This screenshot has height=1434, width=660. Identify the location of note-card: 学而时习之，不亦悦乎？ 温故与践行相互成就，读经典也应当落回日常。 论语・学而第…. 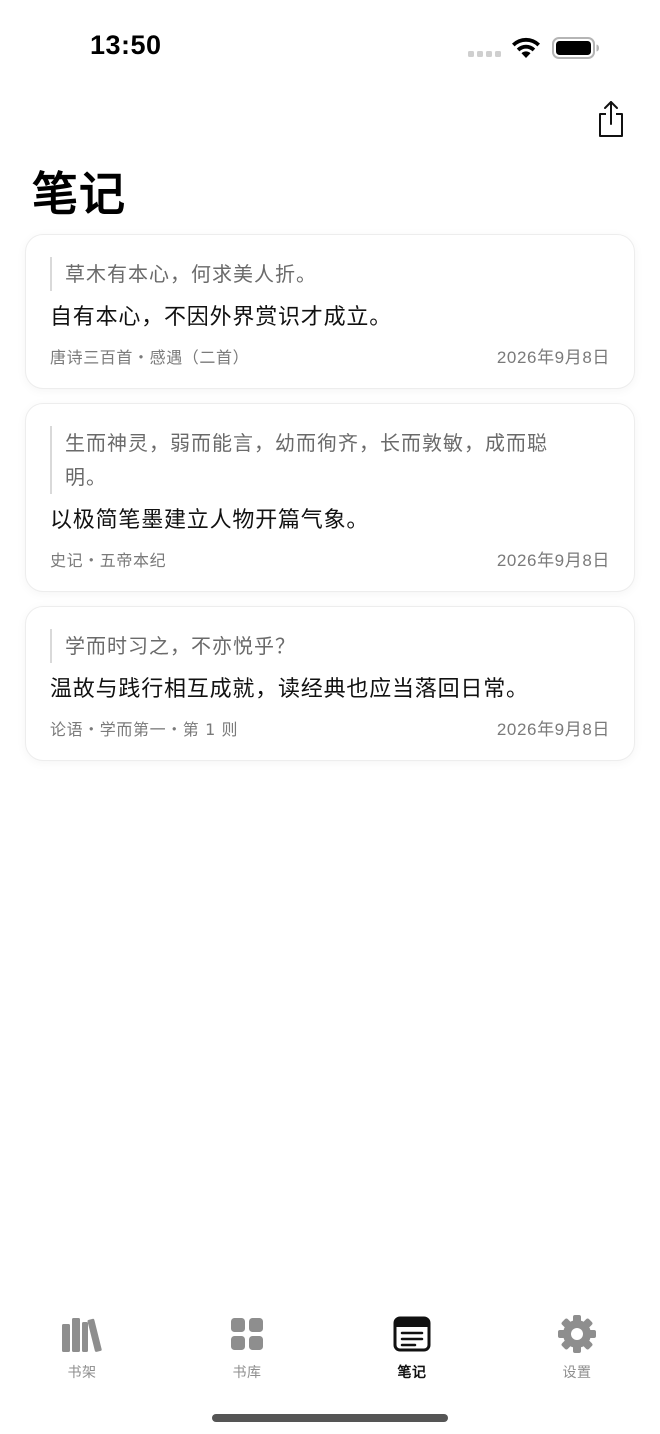
(330, 683).